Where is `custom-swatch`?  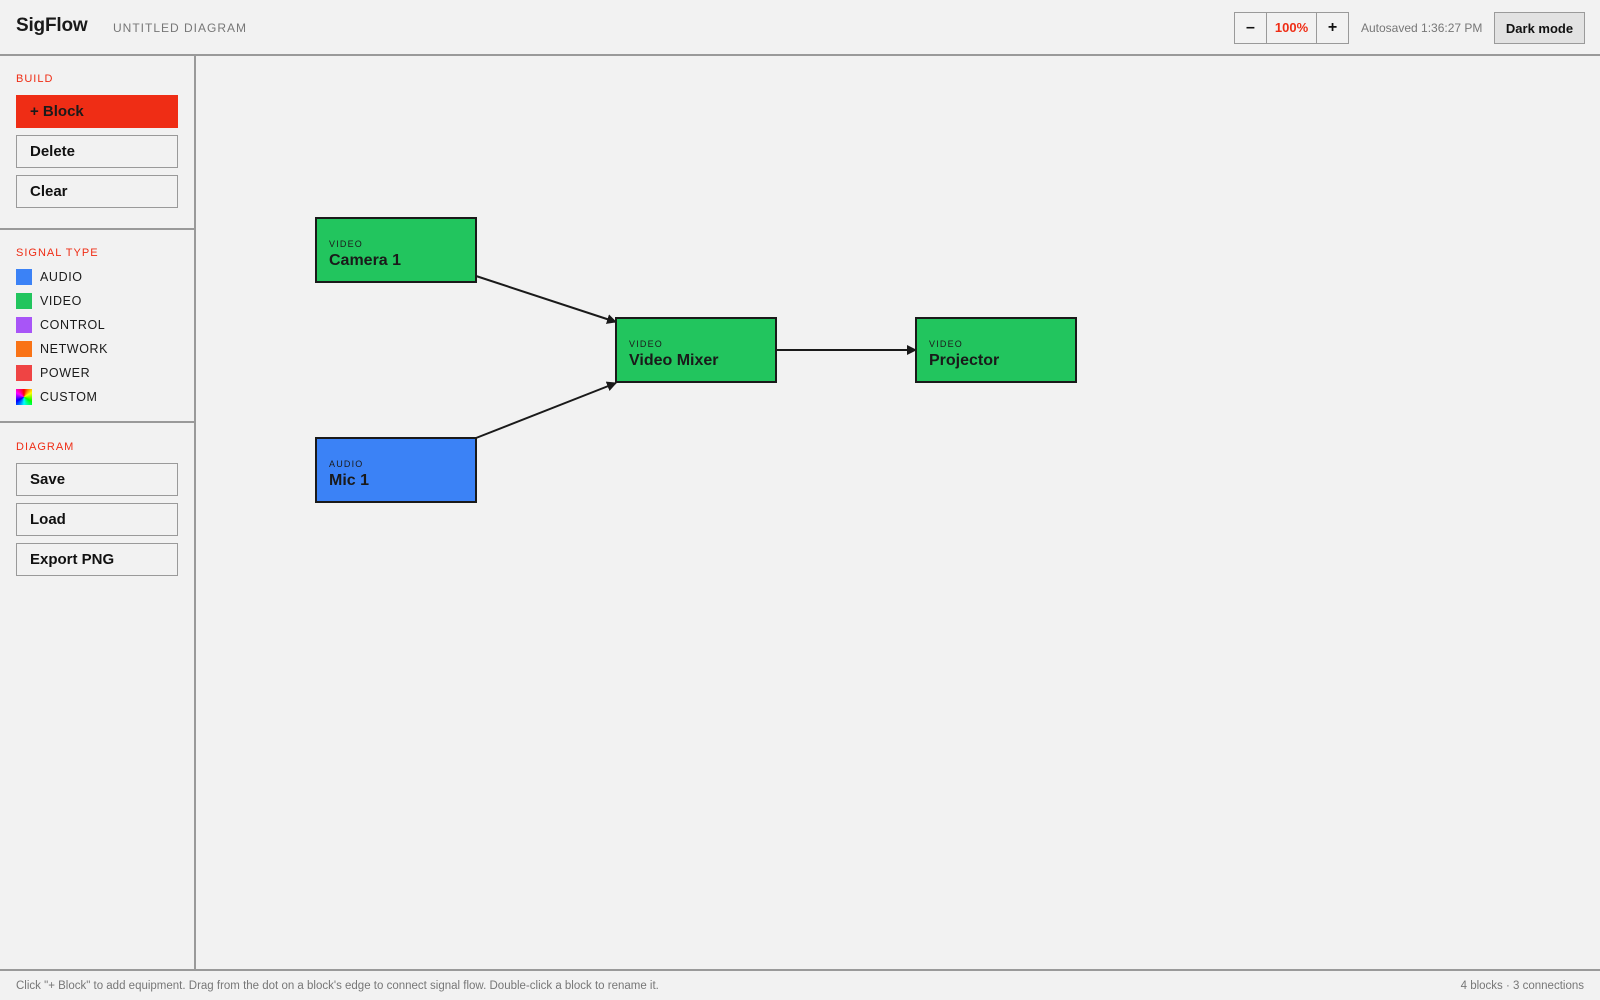 custom-swatch is located at coordinates (24, 397).